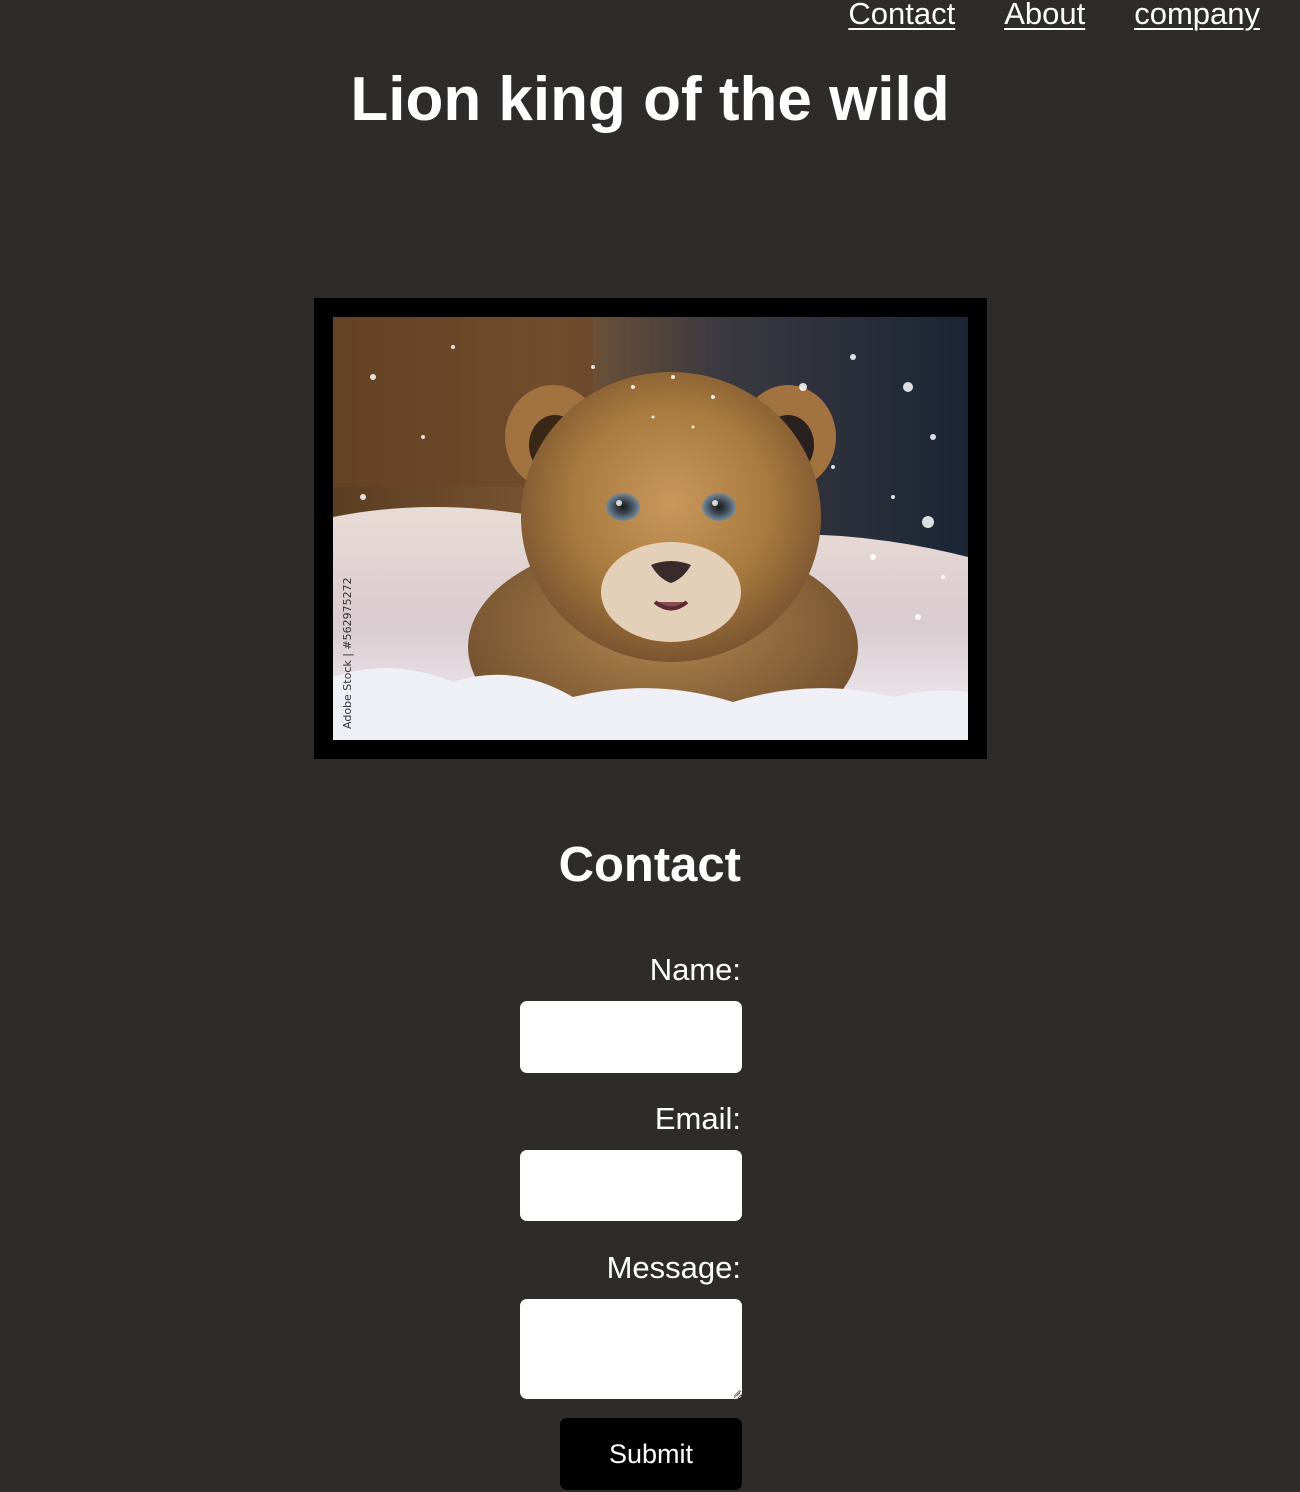 The height and width of the screenshot is (1492, 1300). Describe the element at coordinates (347, 653) in the screenshot. I see `image-watermark: Adobe Stock | #562975272` at that location.